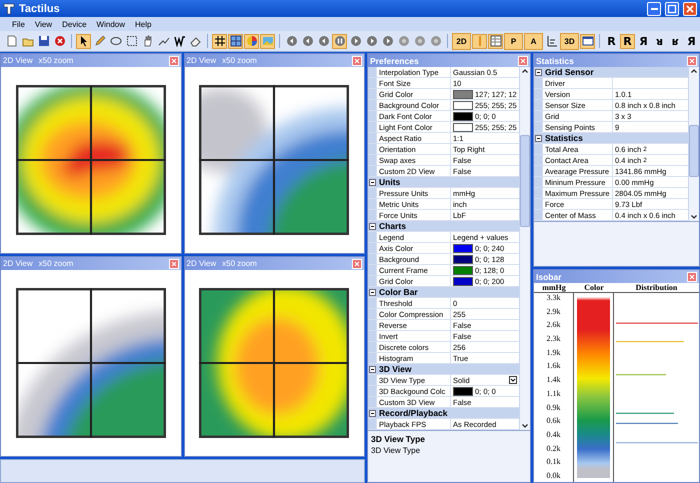 Image resolution: width=700 pixels, height=483 pixels. Describe the element at coordinates (398, 292) in the screenshot. I see `section-title: Color Bar` at that location.